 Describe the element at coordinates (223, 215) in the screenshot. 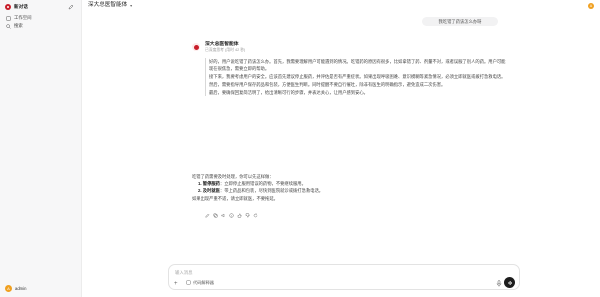

I see `speaker-icon` at that location.